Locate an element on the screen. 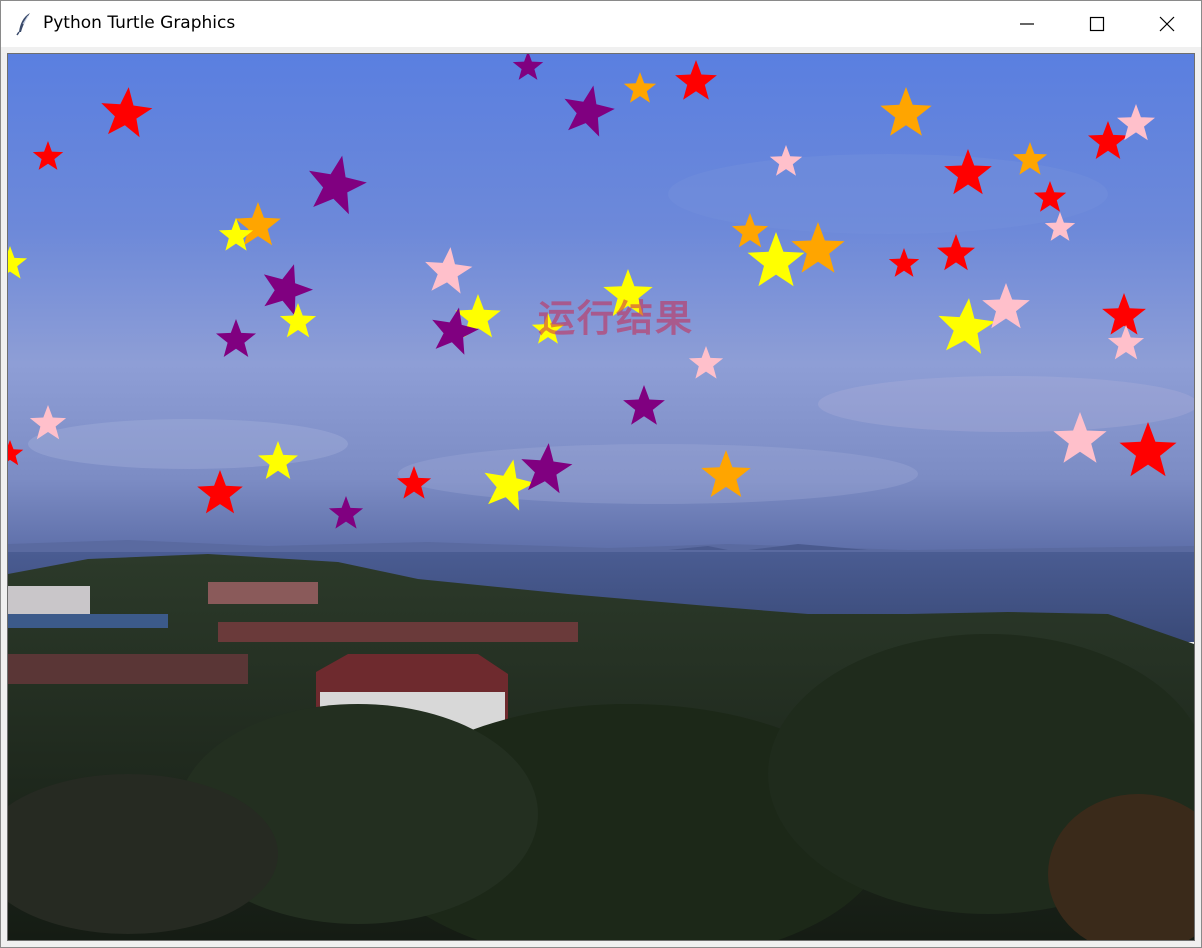  close-button is located at coordinates (1167, 24).